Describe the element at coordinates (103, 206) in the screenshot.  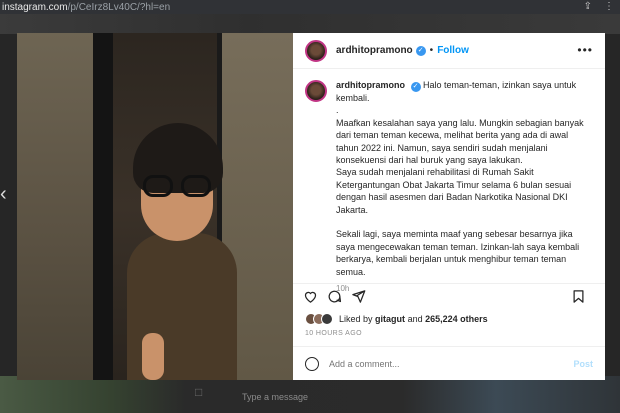
I see `photo-door-frame` at that location.